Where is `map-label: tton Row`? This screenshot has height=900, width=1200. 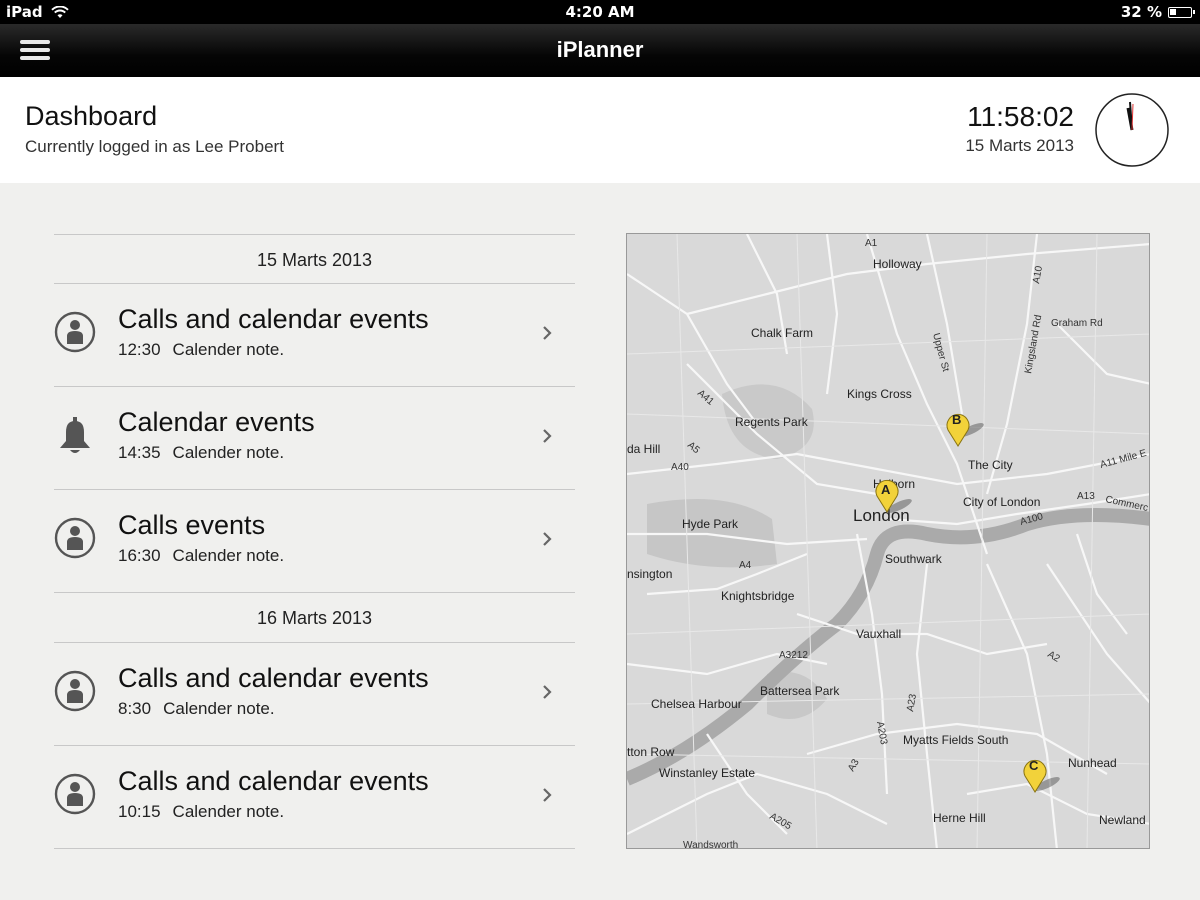
map-label: tton Row is located at coordinates (651, 752).